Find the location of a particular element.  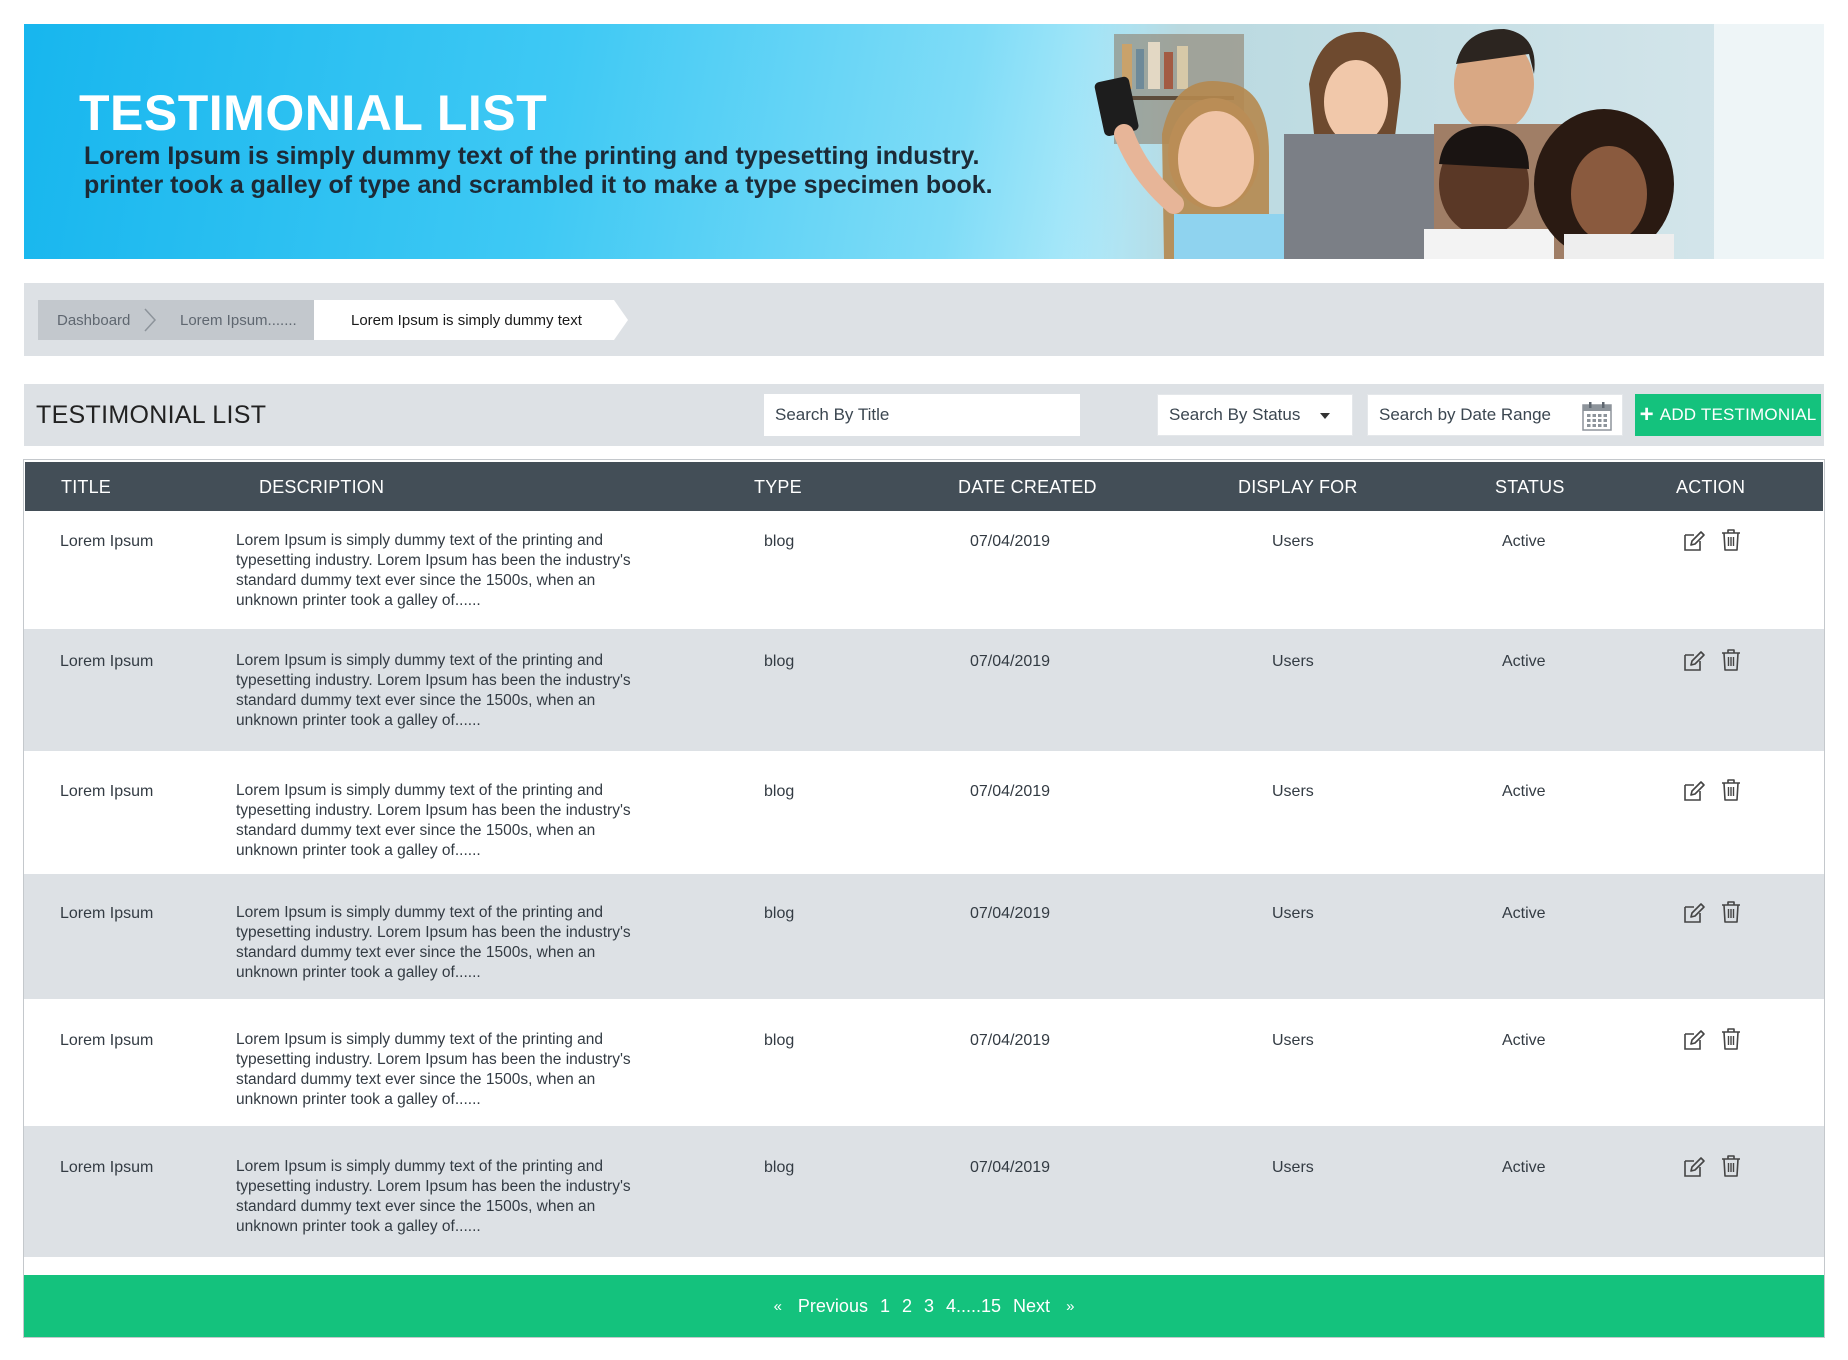

col-header-date-created: DATE CREATED is located at coordinates (1027, 487).